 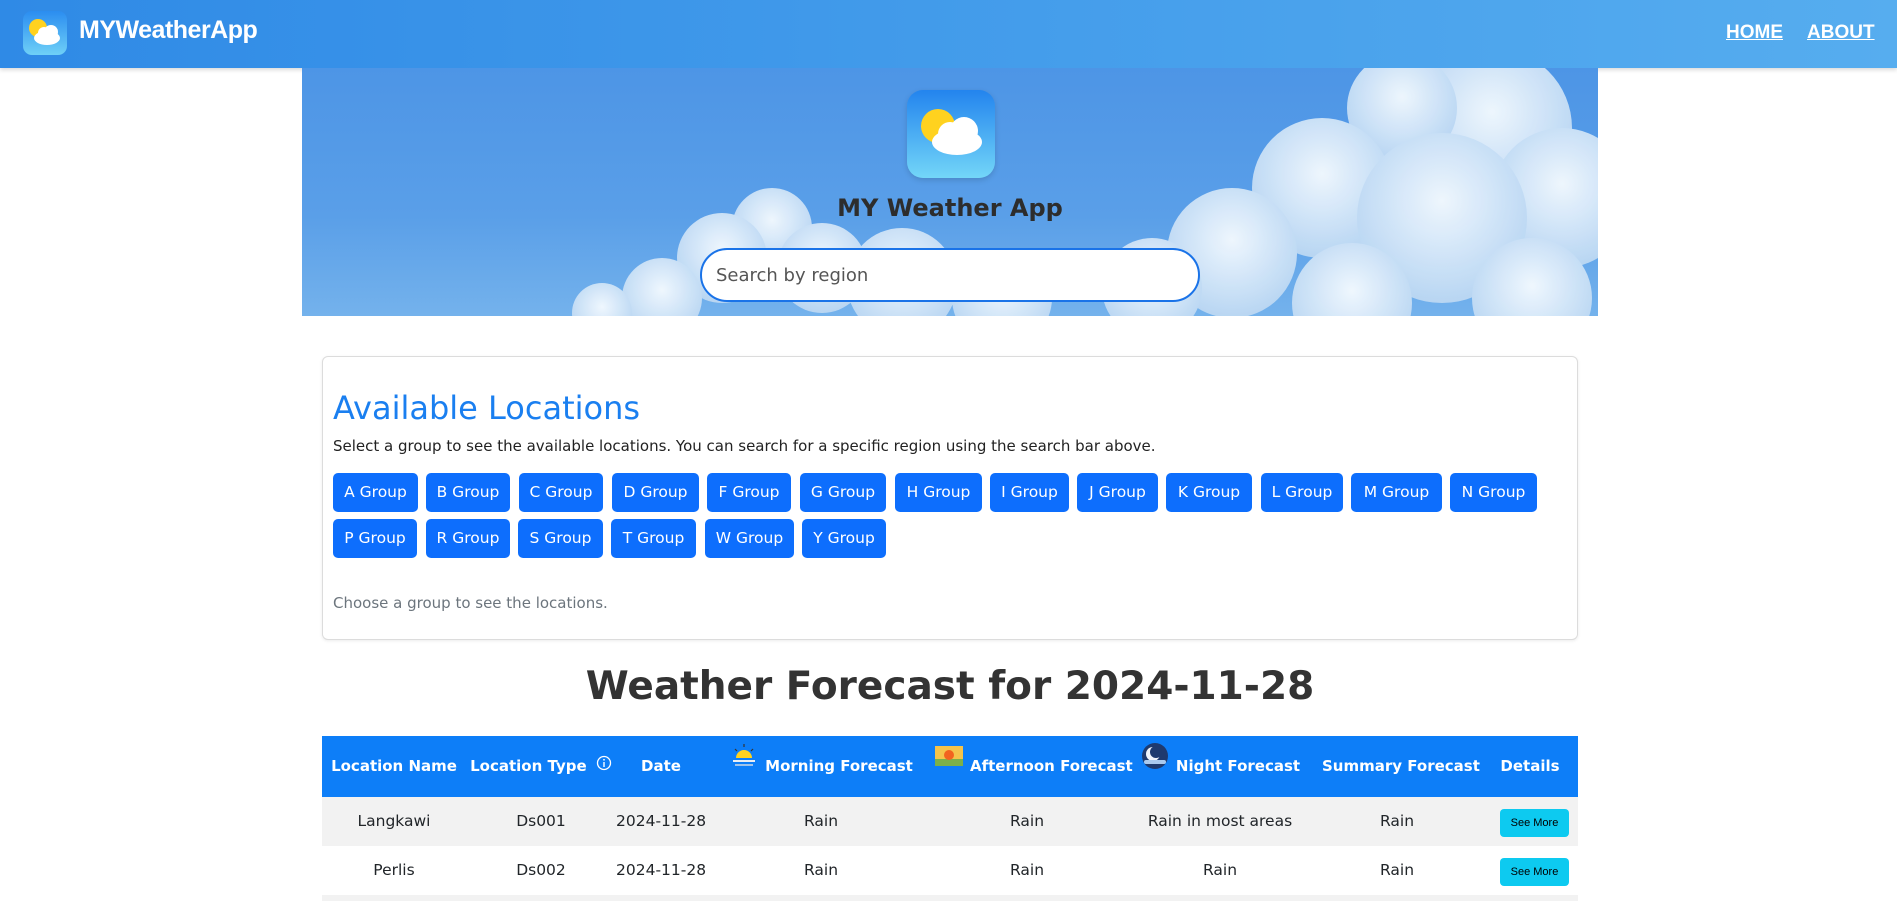 I want to click on locations-hint: Choose a group to see the locations., so click(x=470, y=603).